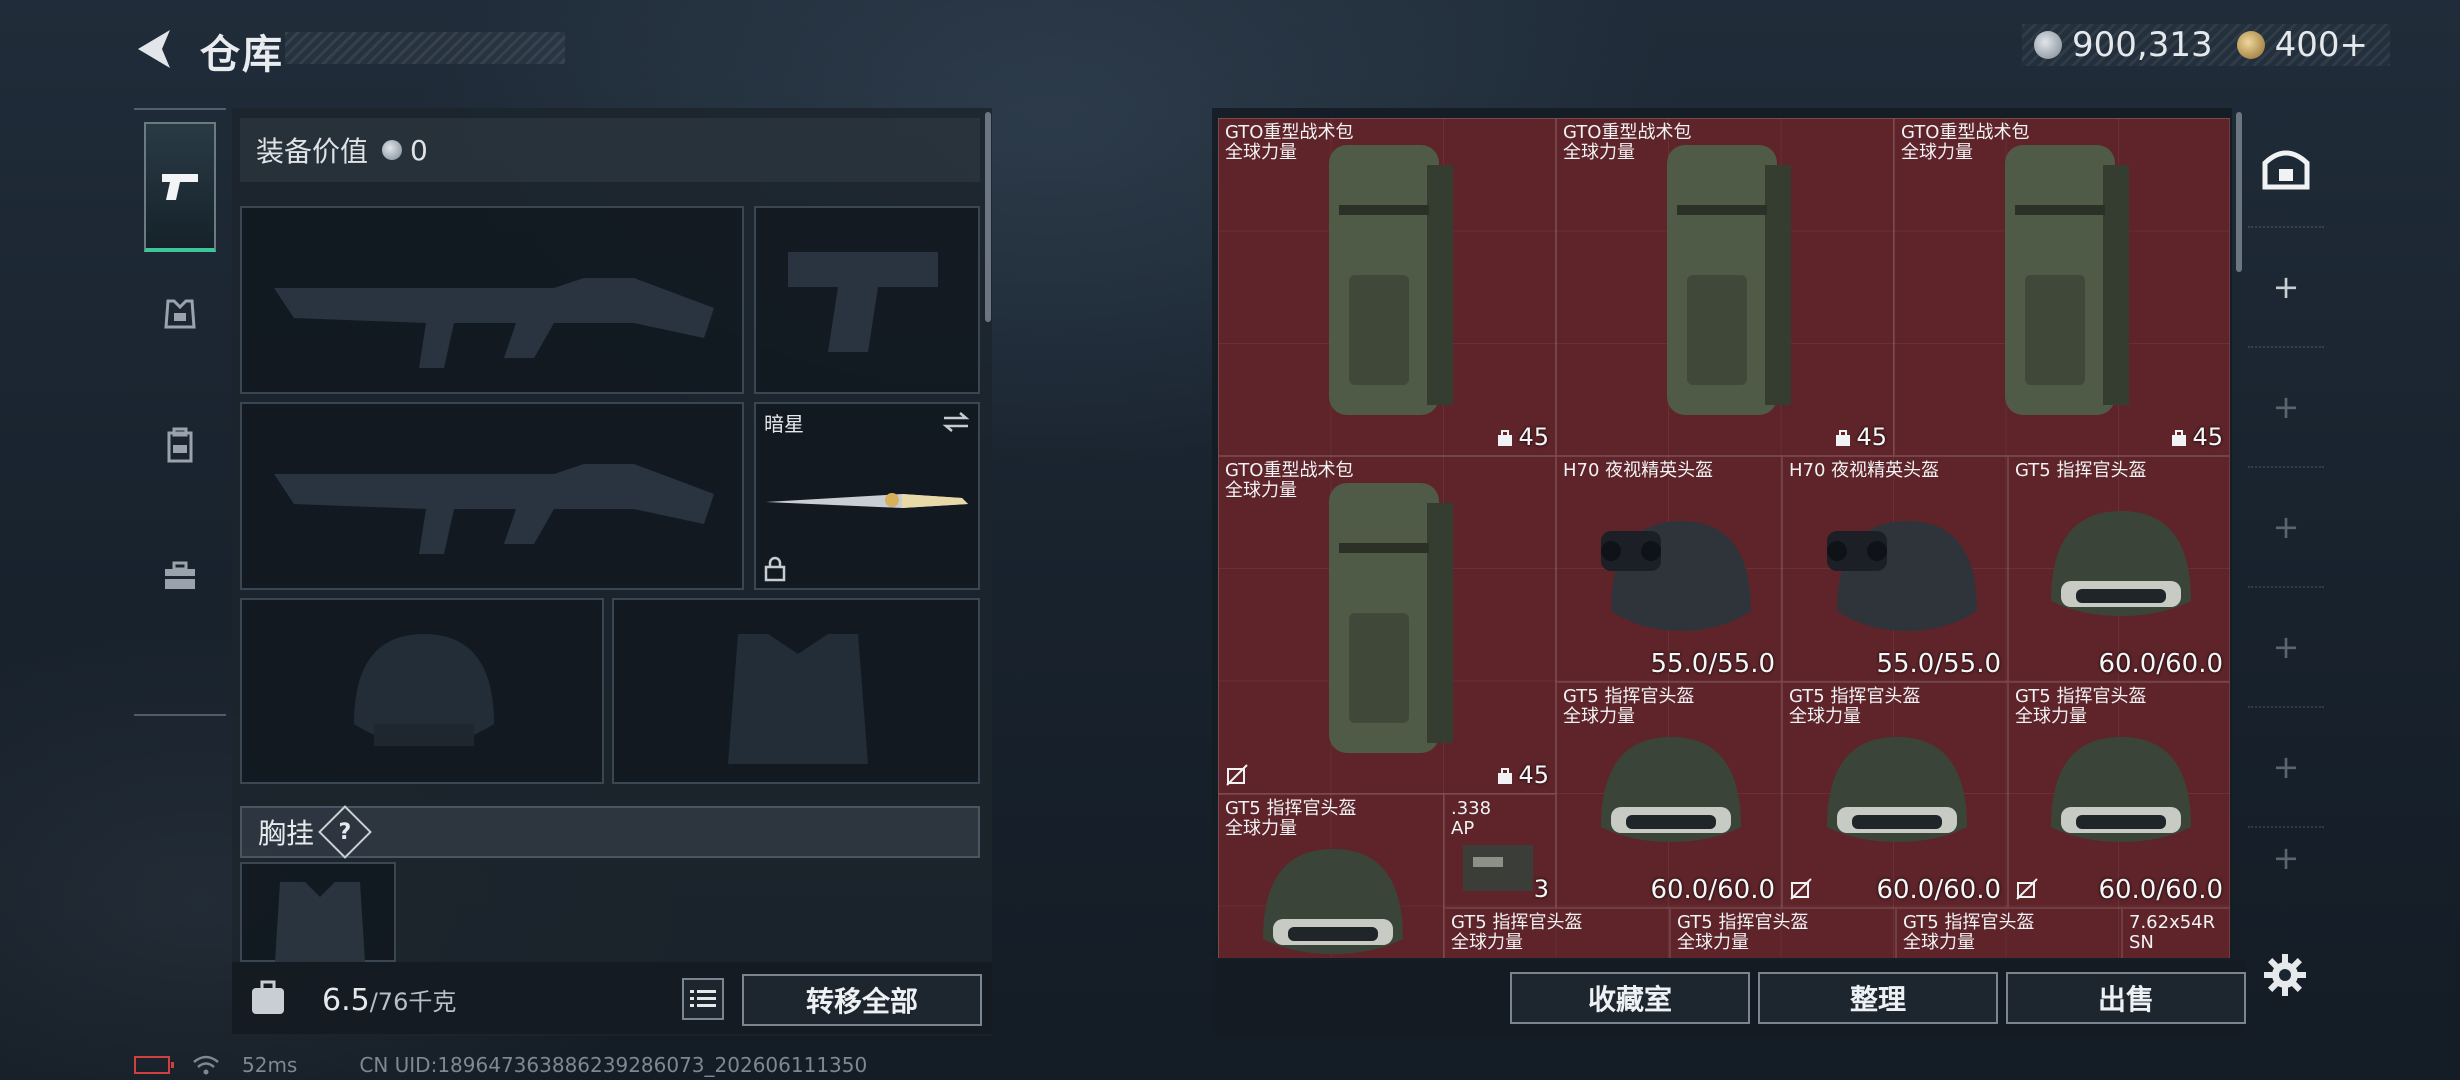 The width and height of the screenshot is (2460, 1080). I want to click on list-view-button, so click(703, 999).